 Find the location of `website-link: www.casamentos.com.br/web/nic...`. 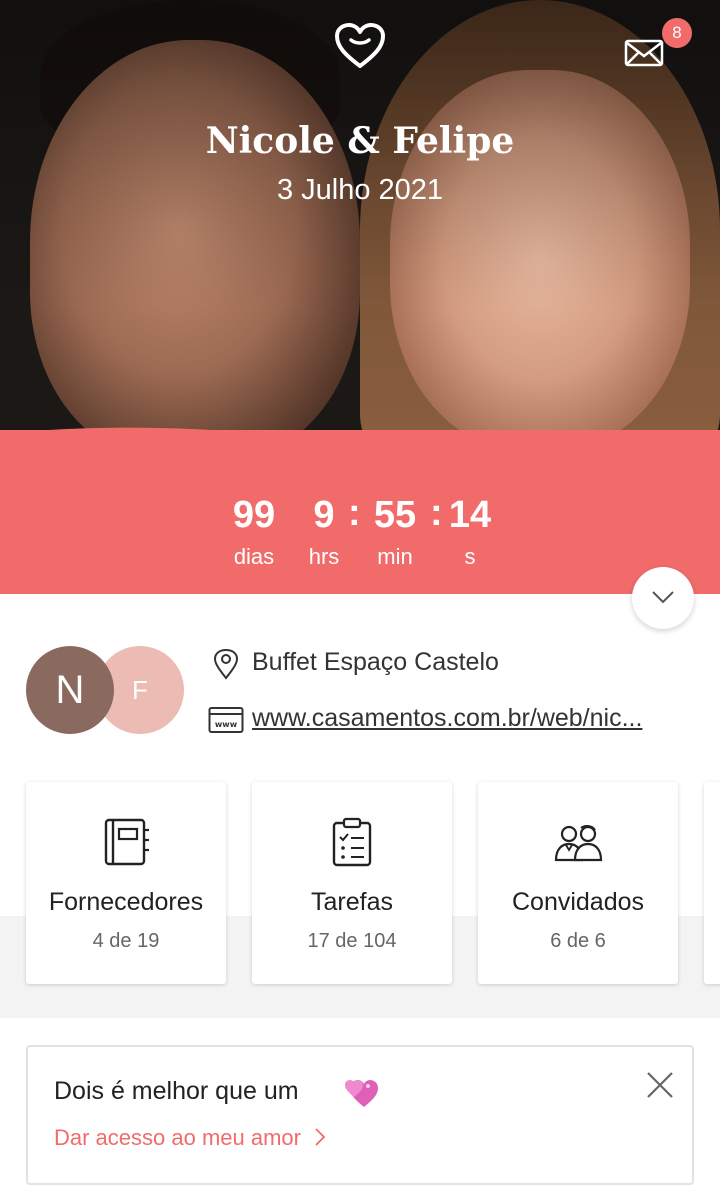

website-link: www.casamentos.com.br/web/nic... is located at coordinates (467, 718).